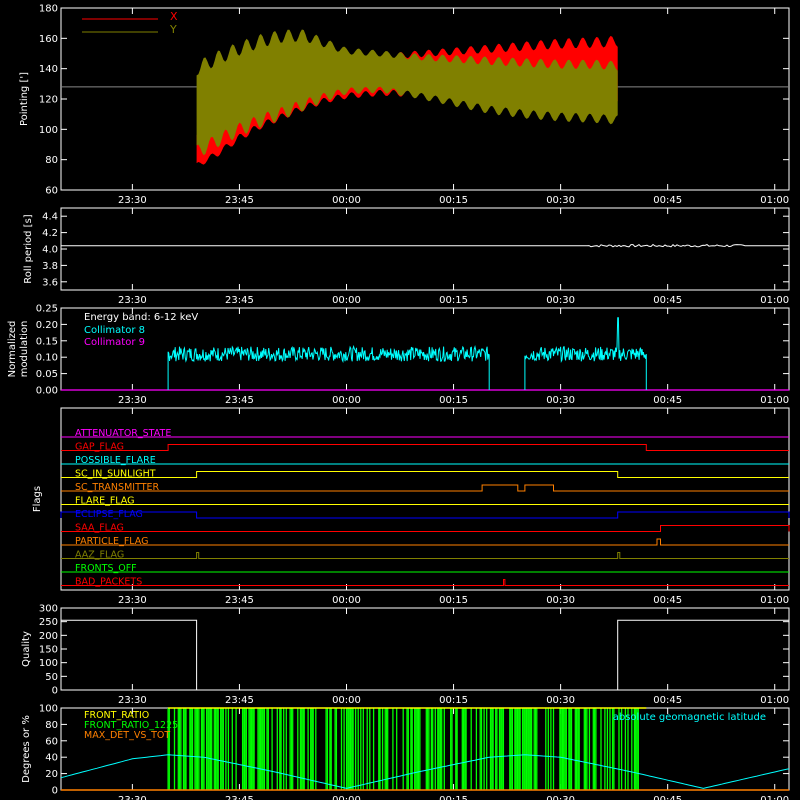 The image size is (800, 800). What do you see at coordinates (132, 200) in the screenshot?
I see `pointing-xtick-label: 23:30` at bounding box center [132, 200].